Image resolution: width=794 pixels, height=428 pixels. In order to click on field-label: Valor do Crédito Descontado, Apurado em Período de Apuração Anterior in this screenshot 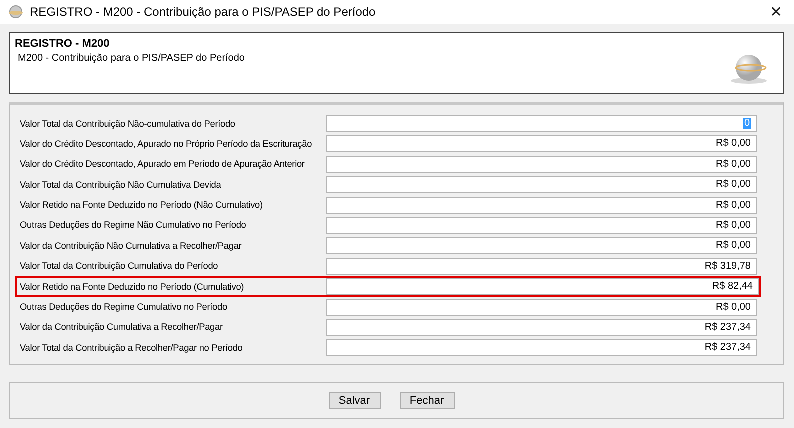, I will do `click(163, 164)`.